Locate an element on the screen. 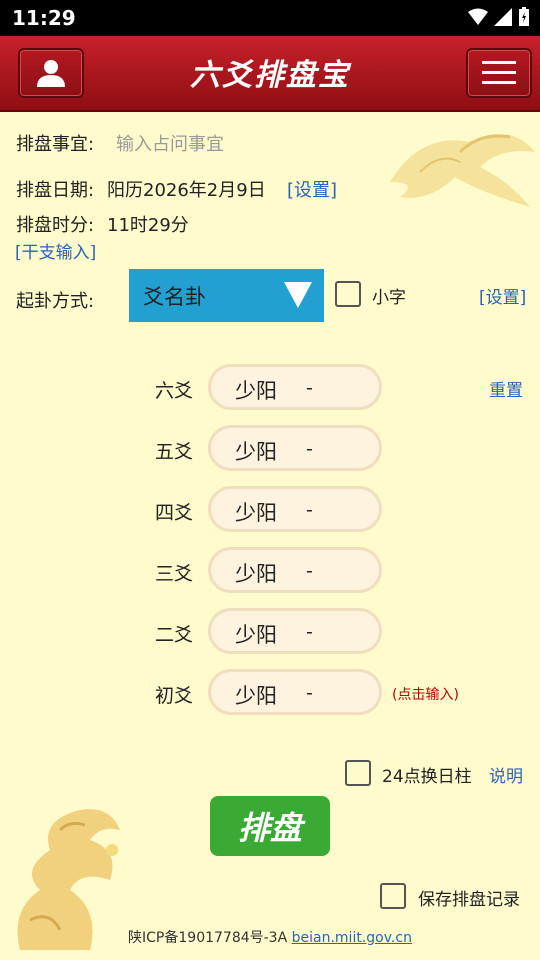 The height and width of the screenshot is (960, 540). yao-name: 二爻 is located at coordinates (174, 635).